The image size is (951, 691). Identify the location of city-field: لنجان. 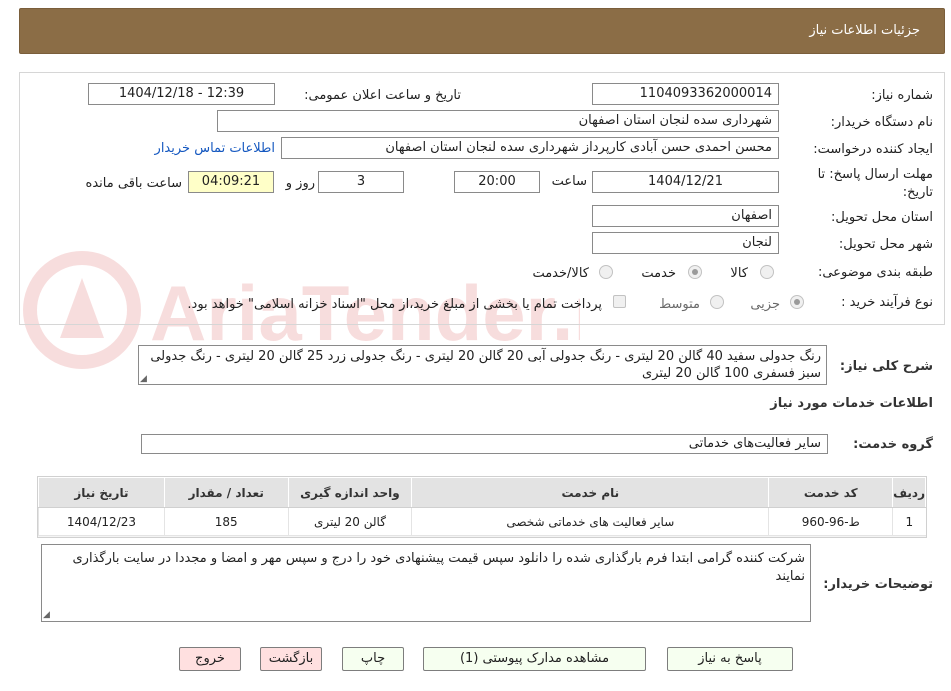
(685, 243).